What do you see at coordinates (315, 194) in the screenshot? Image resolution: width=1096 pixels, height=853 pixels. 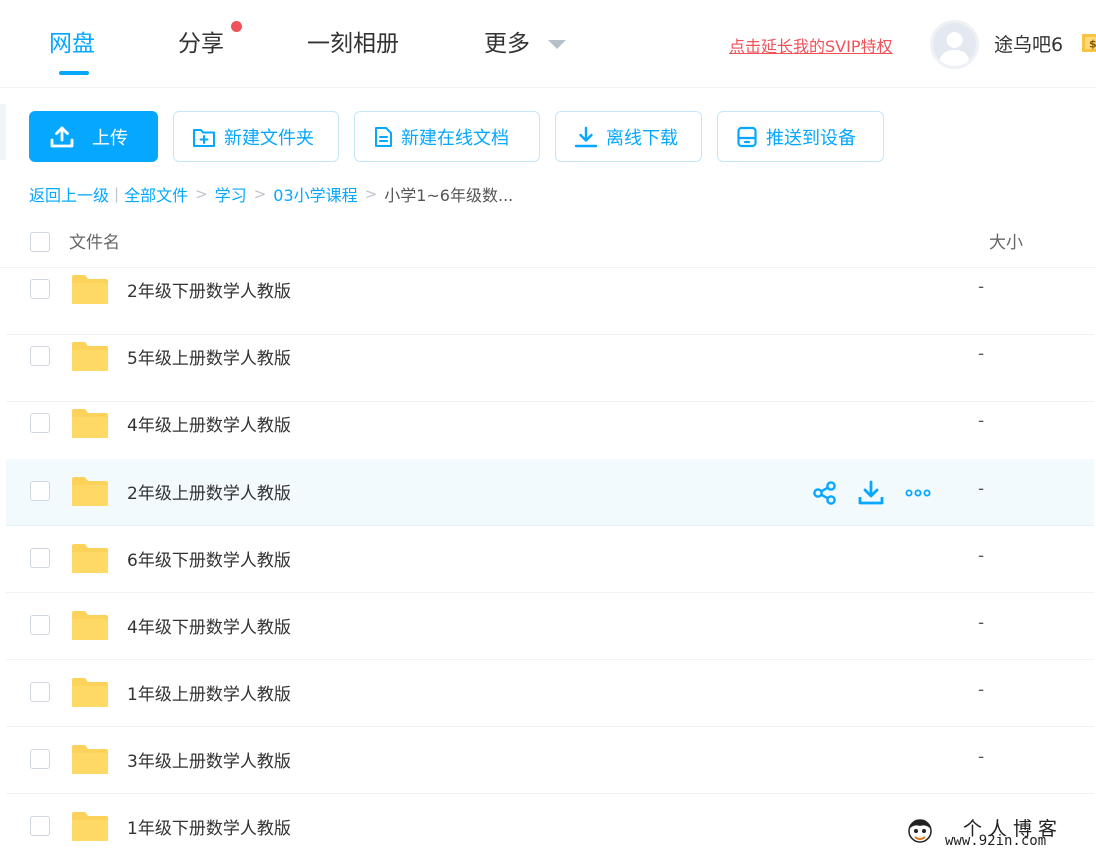 I see `breadcrumb-primary-courses: 03小学课程` at bounding box center [315, 194].